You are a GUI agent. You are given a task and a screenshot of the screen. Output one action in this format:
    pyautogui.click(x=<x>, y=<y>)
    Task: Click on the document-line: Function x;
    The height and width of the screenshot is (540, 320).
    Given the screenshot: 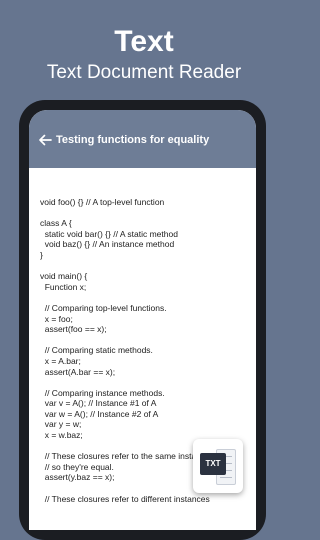 What is the action you would take?
    pyautogui.click(x=63, y=286)
    